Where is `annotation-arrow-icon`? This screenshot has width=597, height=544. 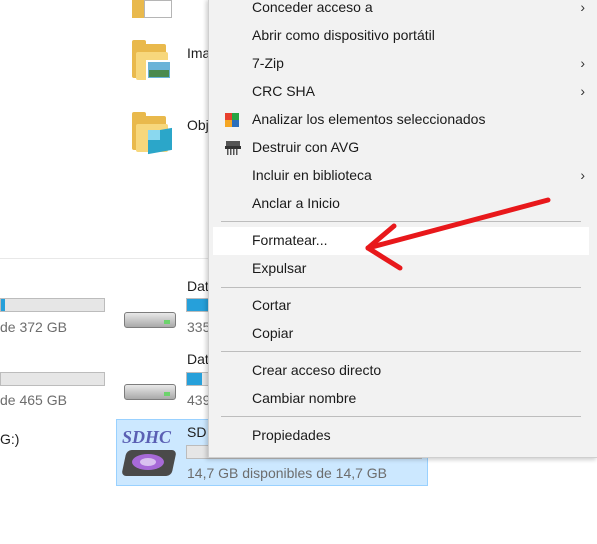 annotation-arrow-icon is located at coordinates (458, 234).